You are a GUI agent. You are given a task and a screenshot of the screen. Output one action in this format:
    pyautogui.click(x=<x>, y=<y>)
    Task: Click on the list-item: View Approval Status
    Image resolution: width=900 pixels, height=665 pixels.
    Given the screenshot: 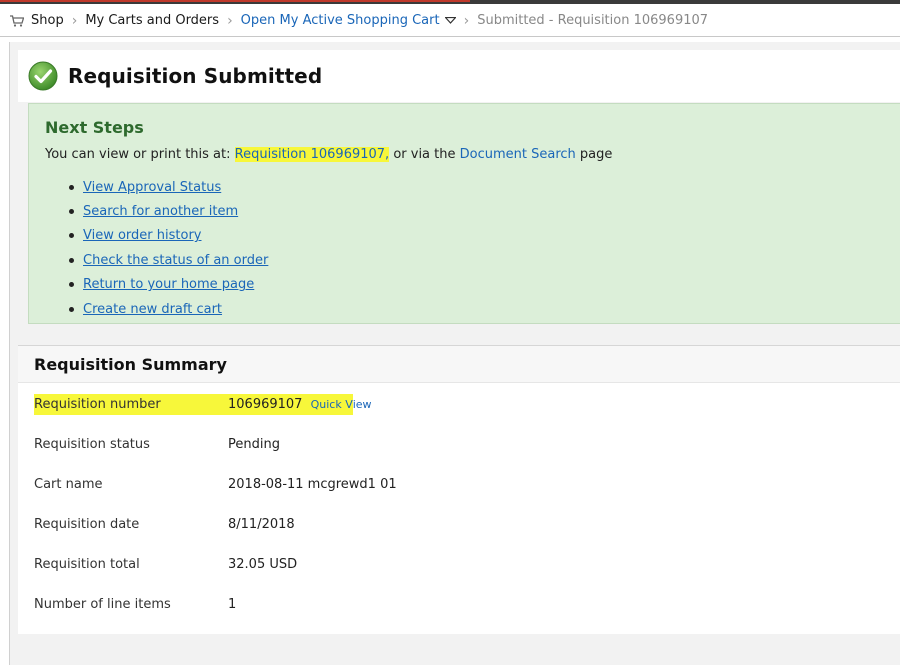 What is the action you would take?
    pyautogui.click(x=168, y=187)
    